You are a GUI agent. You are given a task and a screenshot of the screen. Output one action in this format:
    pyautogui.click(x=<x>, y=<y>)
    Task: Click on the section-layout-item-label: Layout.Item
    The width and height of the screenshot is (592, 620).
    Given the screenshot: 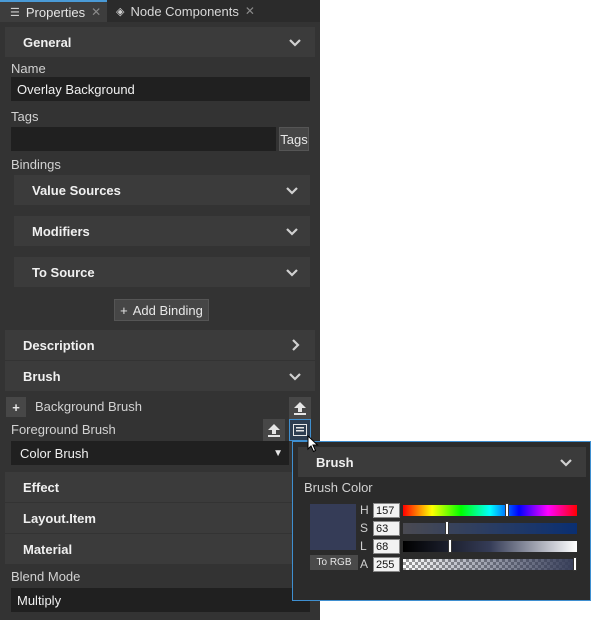 What is the action you would take?
    pyautogui.click(x=59, y=518)
    